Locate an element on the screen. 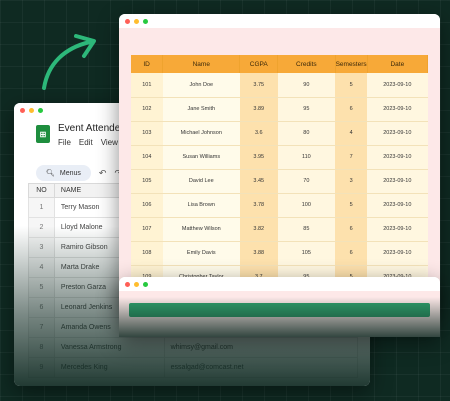 This screenshot has width=450, height=401. student-name: Michael Johnson is located at coordinates (201, 133).